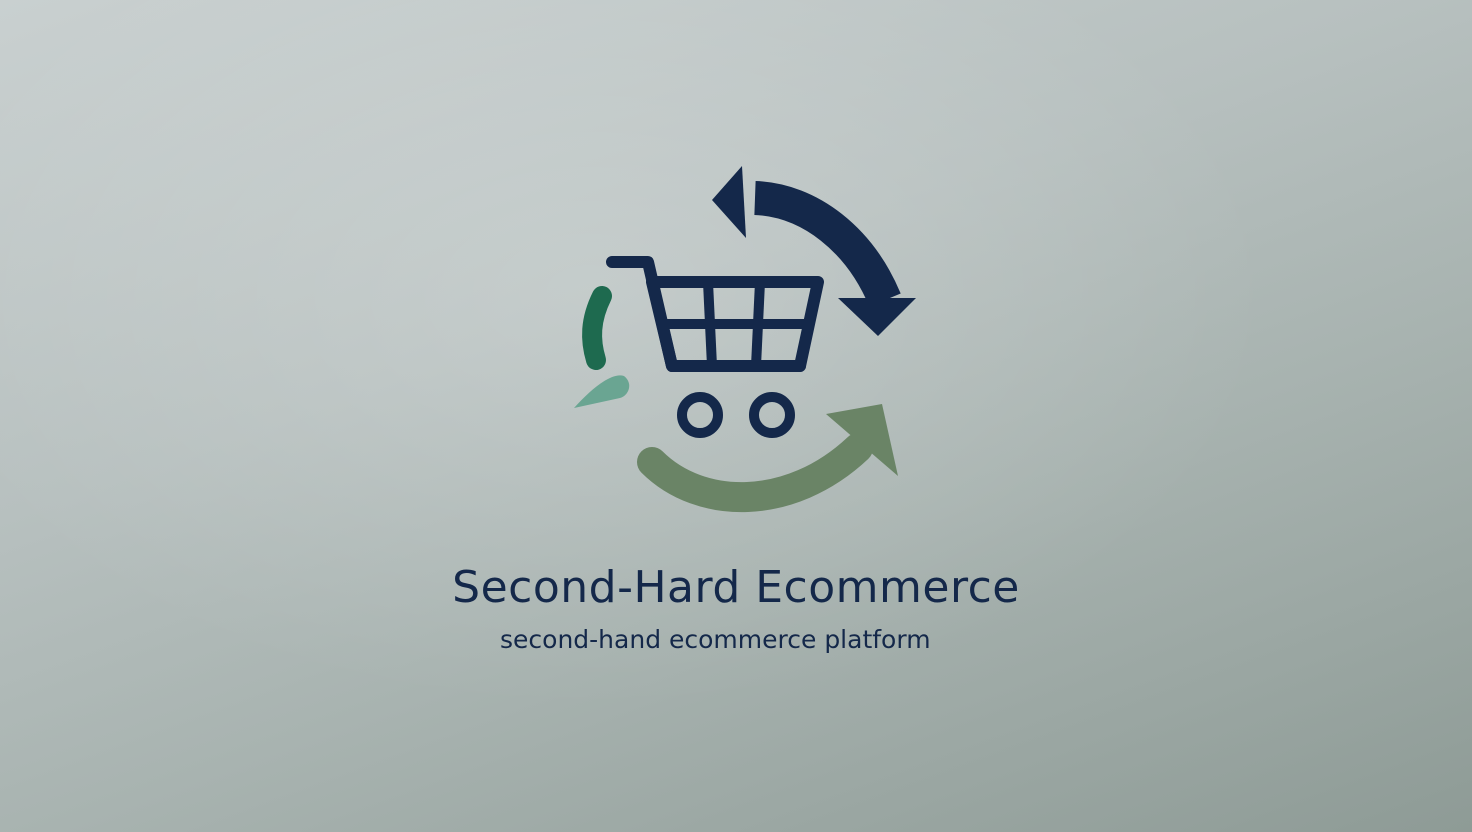  What do you see at coordinates (715, 639) in the screenshot?
I see `brand-tagline: second-hand ecommerce platform` at bounding box center [715, 639].